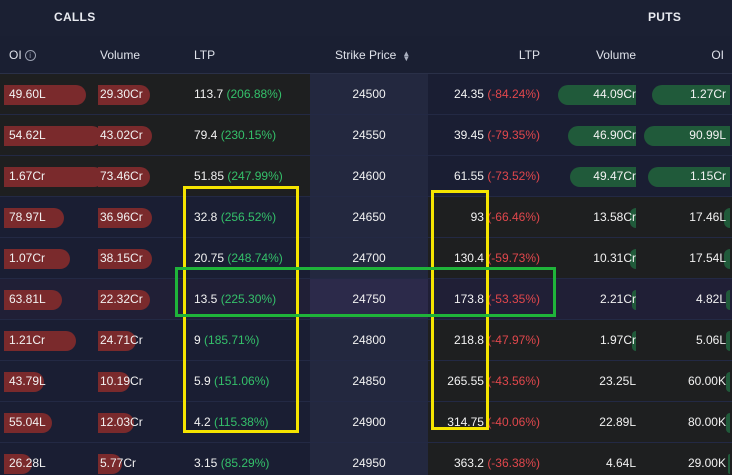  What do you see at coordinates (706, 463) in the screenshot?
I see `put-oi-value: 29.00K` at bounding box center [706, 463].